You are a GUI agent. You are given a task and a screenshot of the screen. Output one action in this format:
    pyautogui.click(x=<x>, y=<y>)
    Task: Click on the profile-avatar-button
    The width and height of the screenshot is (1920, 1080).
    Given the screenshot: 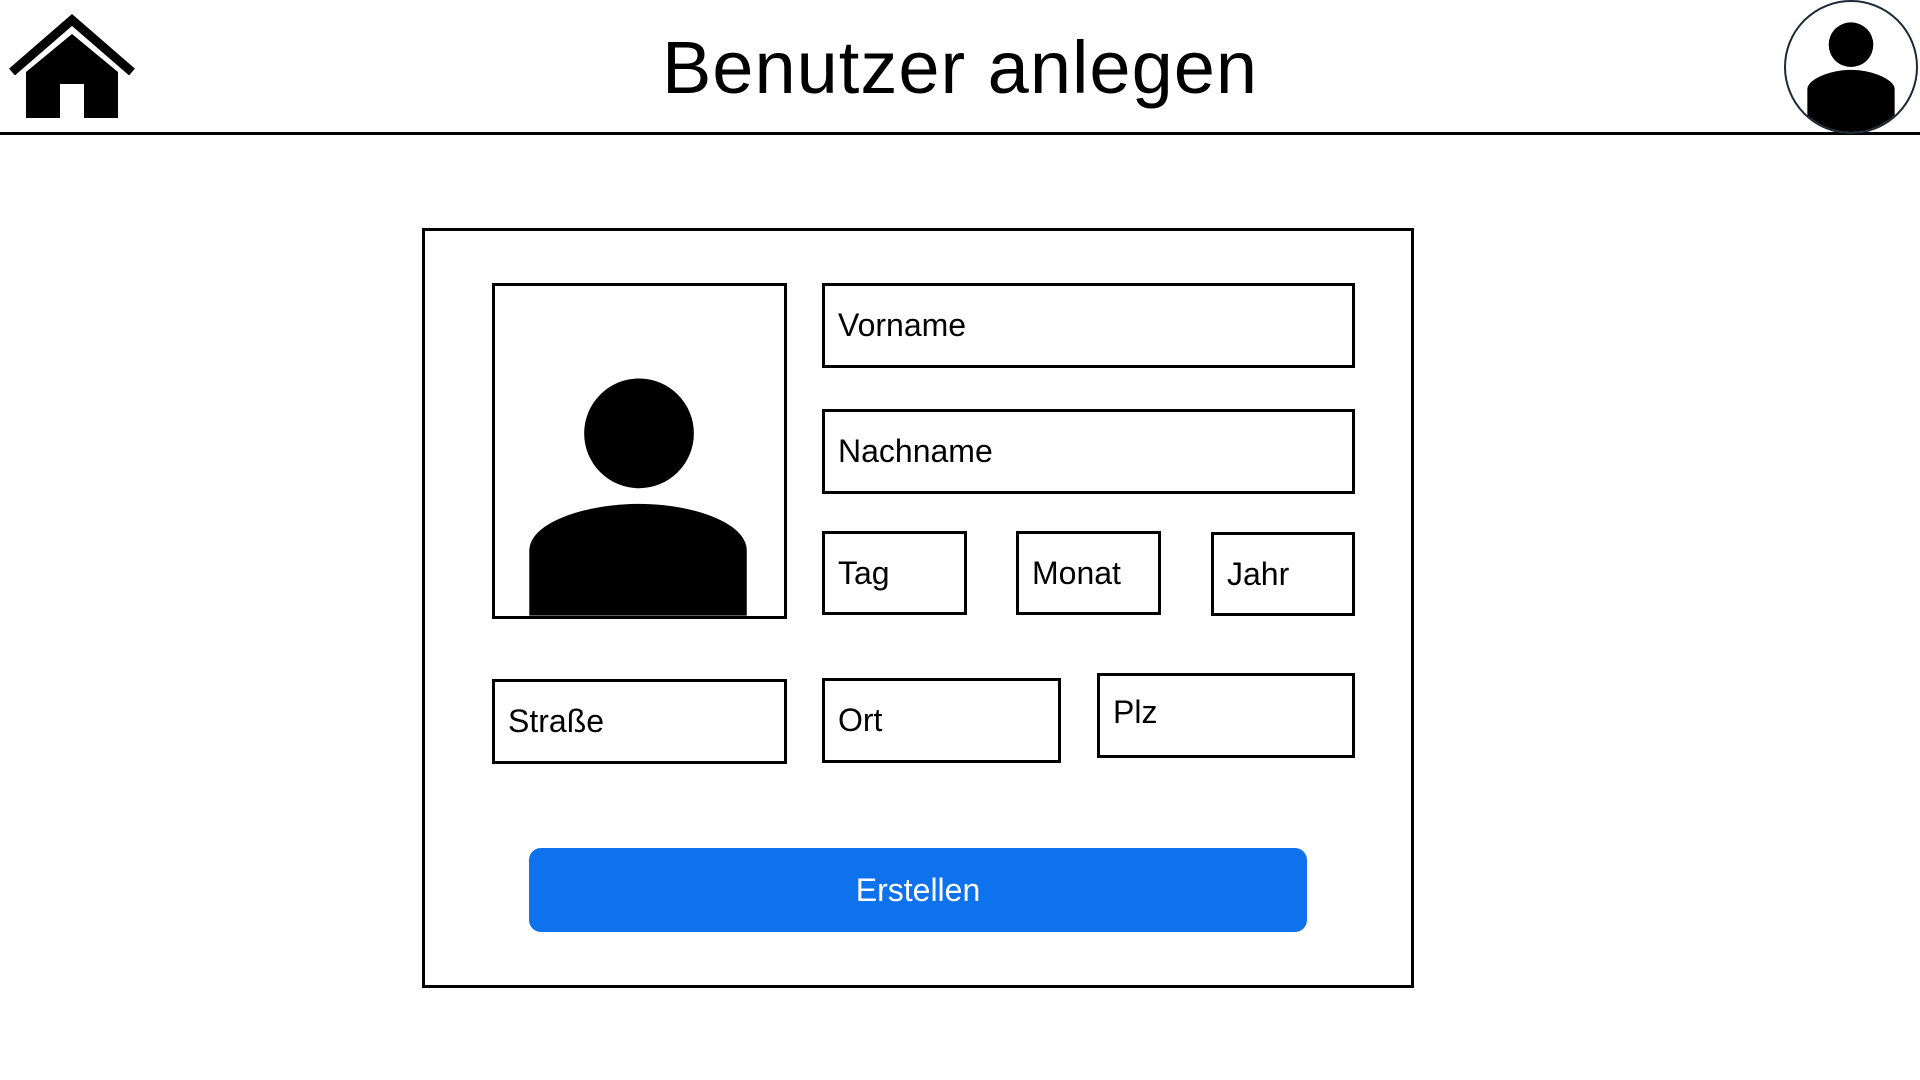 What is the action you would take?
    pyautogui.click(x=1851, y=67)
    